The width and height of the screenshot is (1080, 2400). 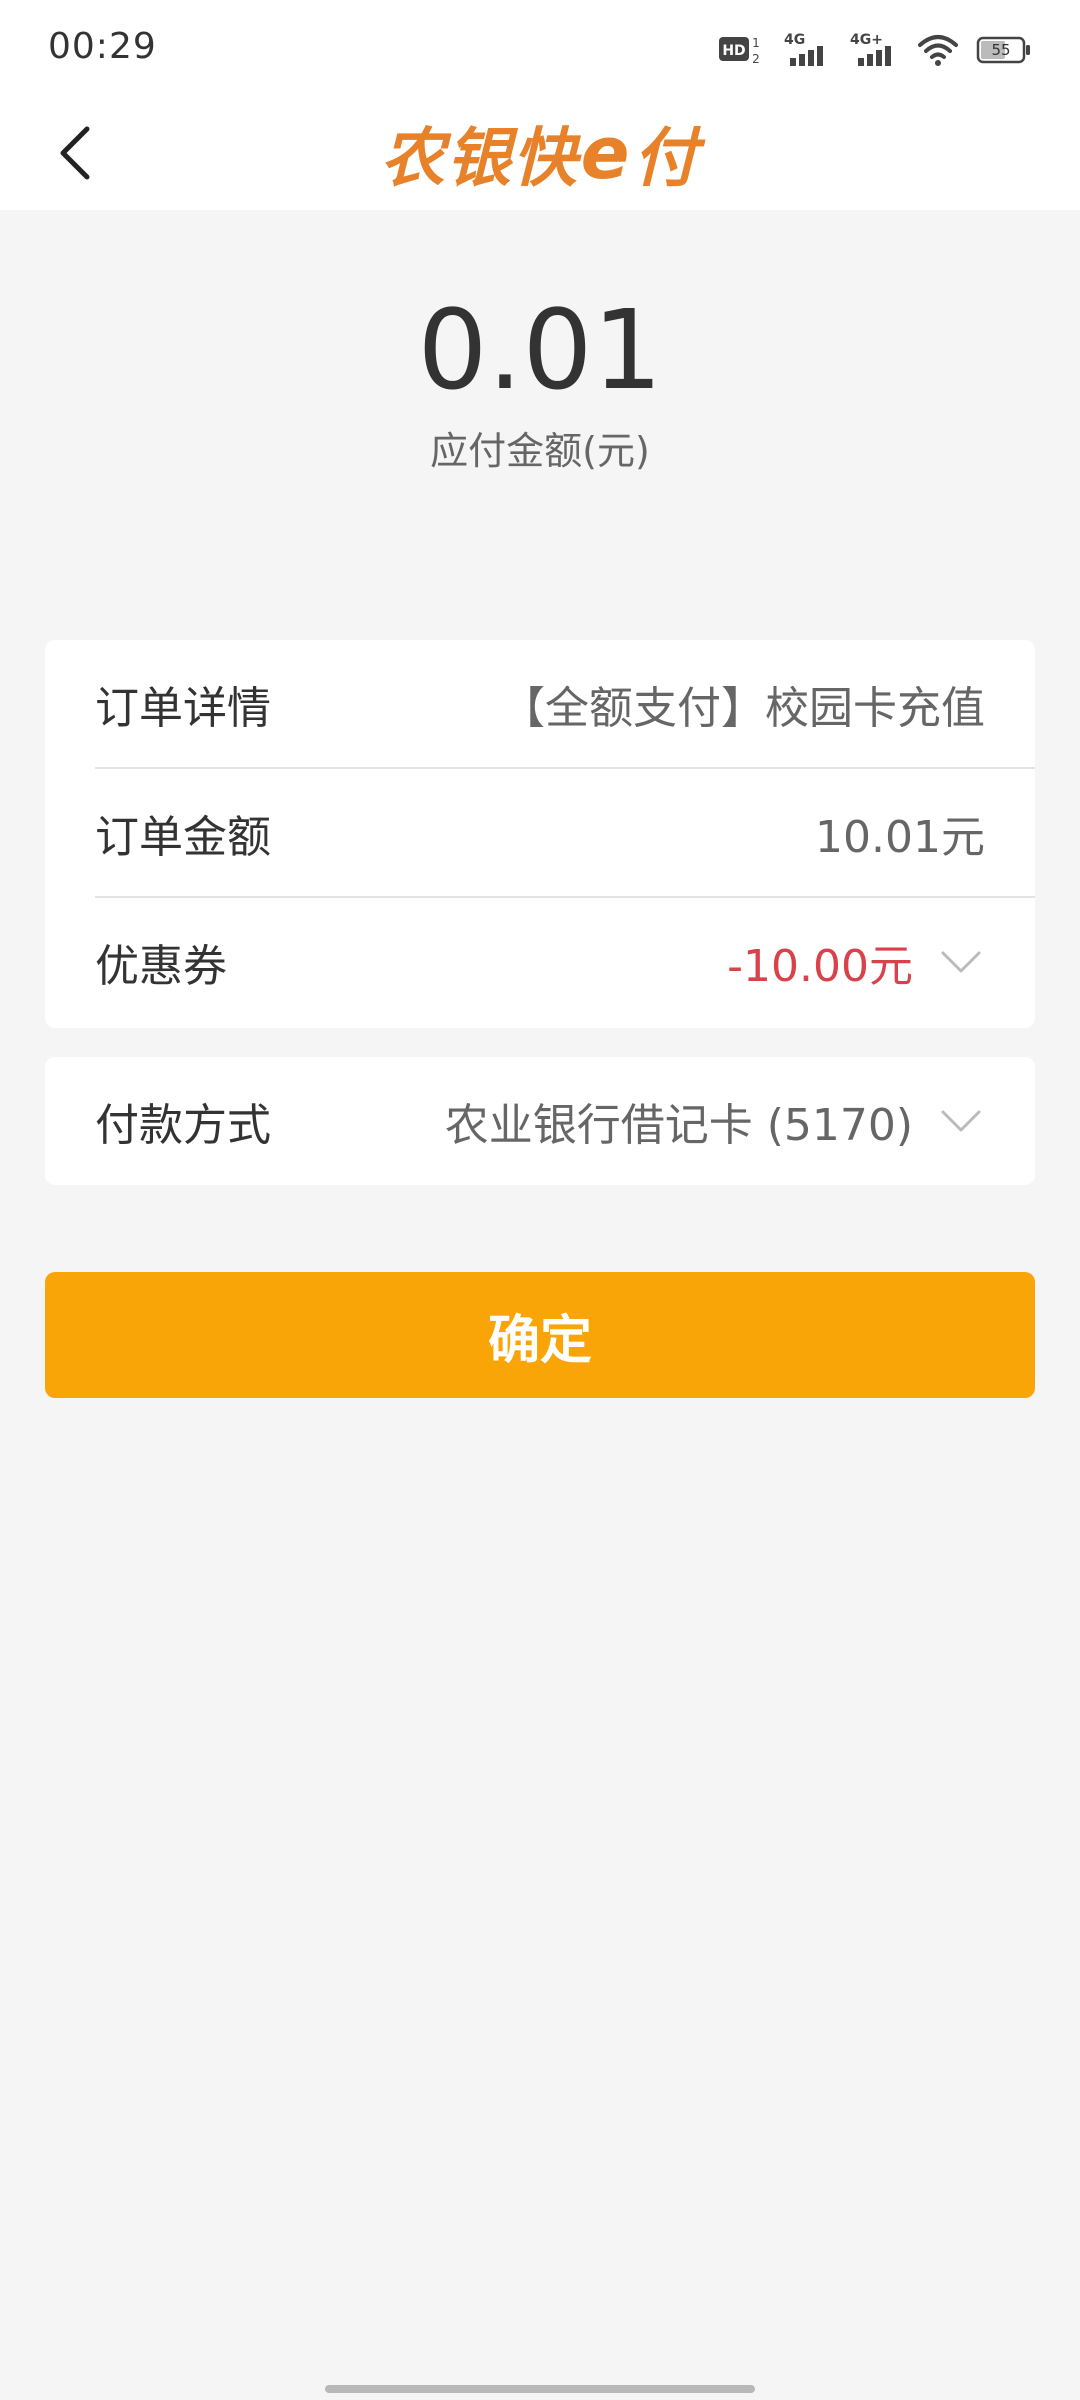 I want to click on coupon-label: 优惠券, so click(x=161, y=966).